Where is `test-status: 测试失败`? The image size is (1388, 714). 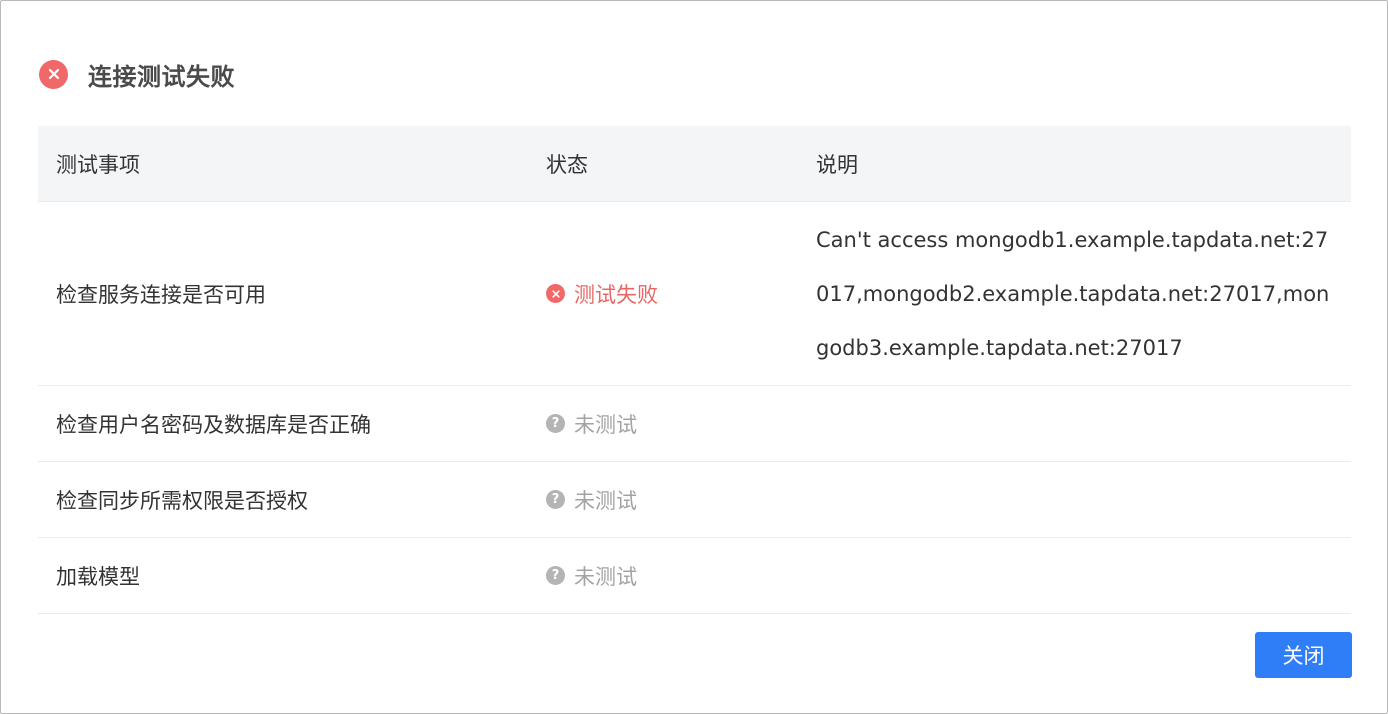
test-status: 测试失败 is located at coordinates (663, 294).